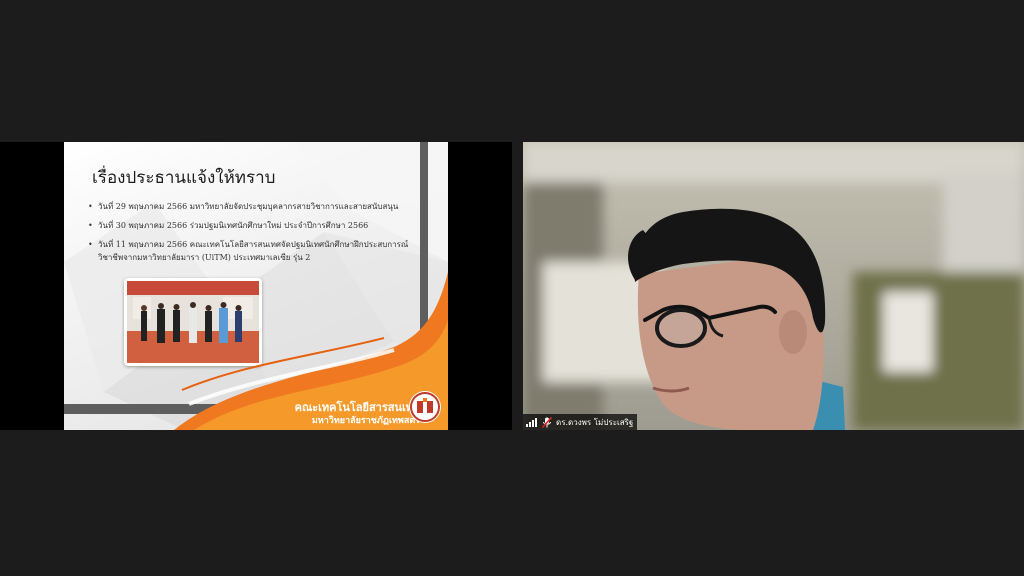  I want to click on university-name: มหาวิทยาลัยราชภัฏเทพสตรี, so click(365, 421).